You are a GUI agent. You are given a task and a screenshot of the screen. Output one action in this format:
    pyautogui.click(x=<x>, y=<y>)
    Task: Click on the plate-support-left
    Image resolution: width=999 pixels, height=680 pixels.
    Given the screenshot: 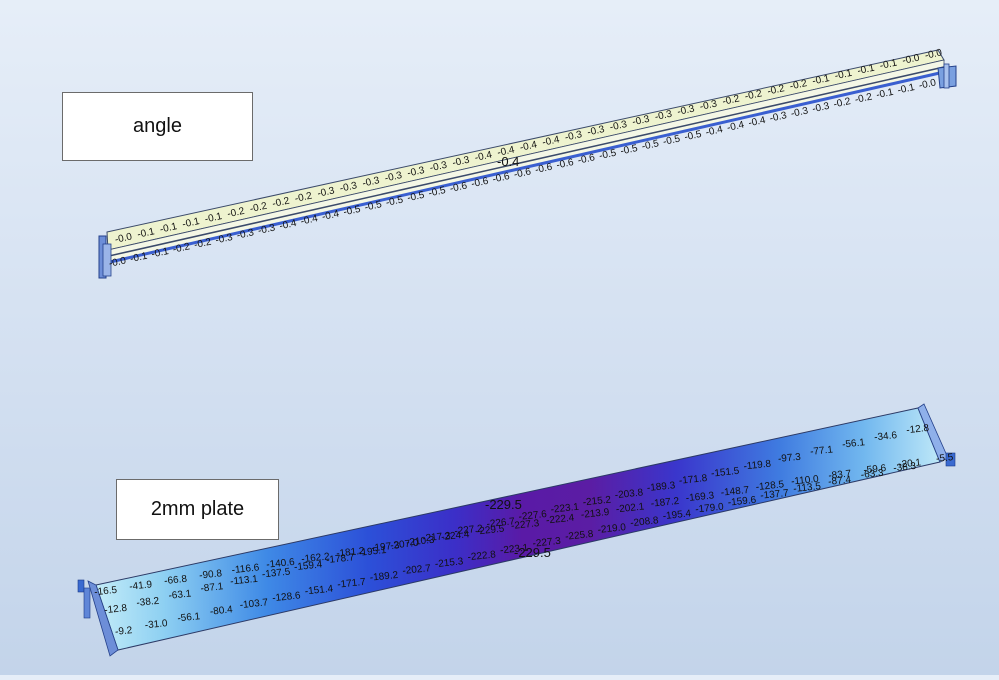 What is the action you would take?
    pyautogui.click(x=84, y=599)
    